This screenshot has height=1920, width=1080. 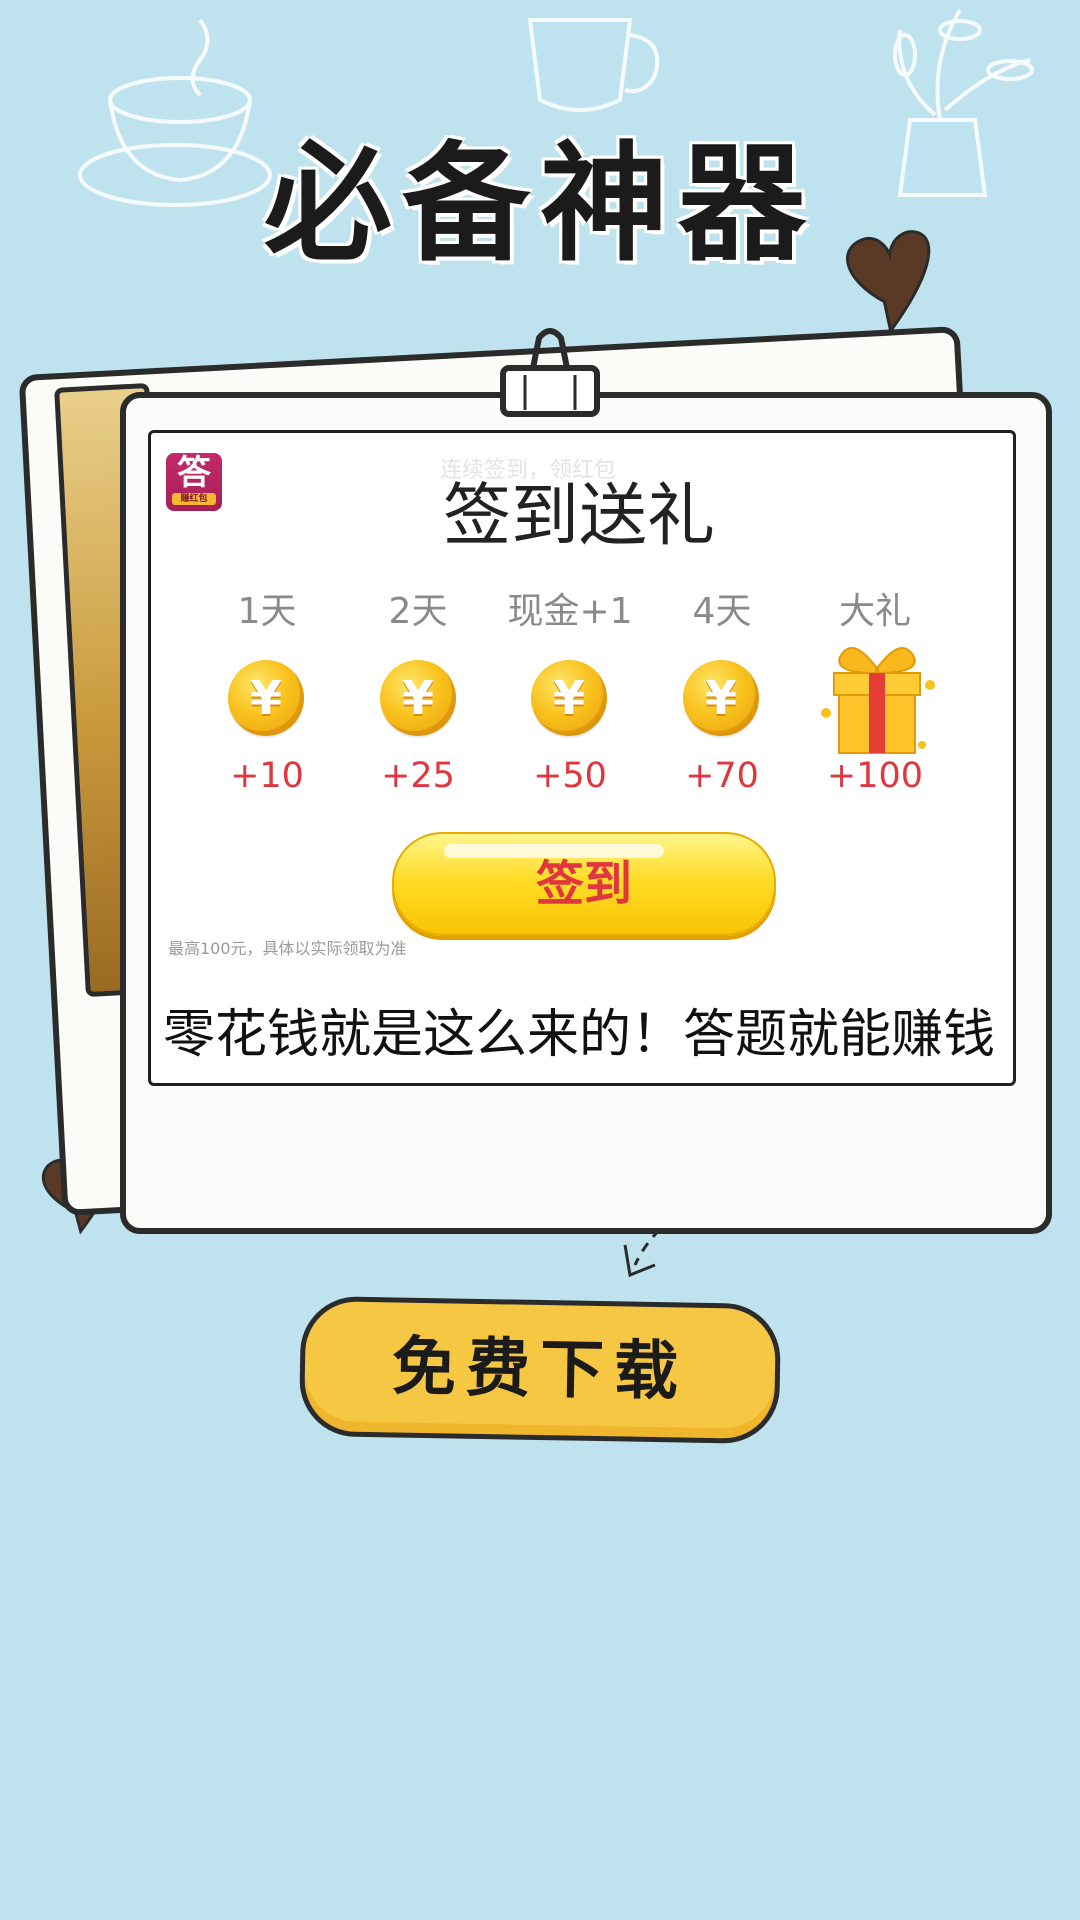 I want to click on reward-note: 最高100元，具体以实际领取为准, so click(x=287, y=948).